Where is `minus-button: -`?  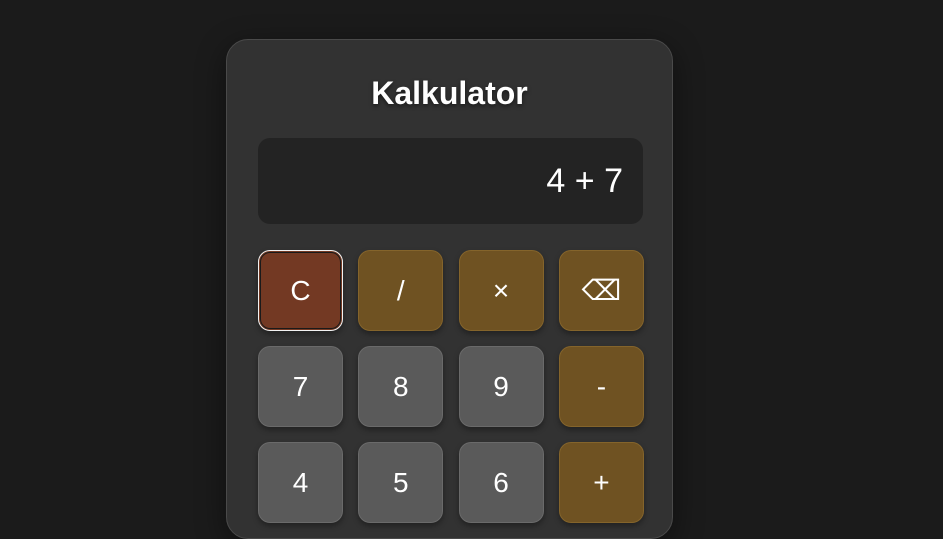 minus-button: - is located at coordinates (601, 386).